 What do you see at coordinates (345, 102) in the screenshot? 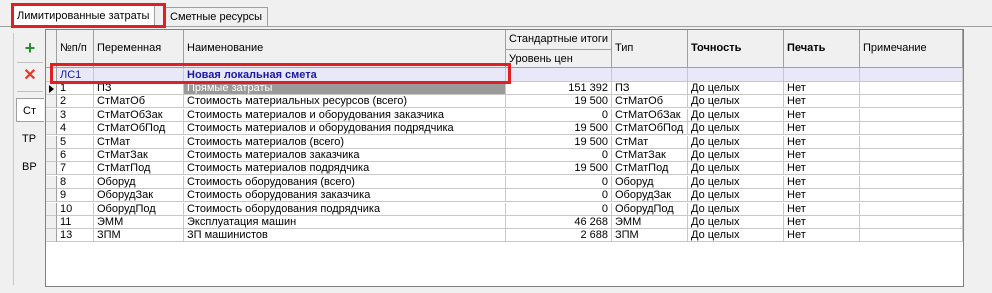
I see `cell-name: Стоимость материальных ресурсов (всего)` at bounding box center [345, 102].